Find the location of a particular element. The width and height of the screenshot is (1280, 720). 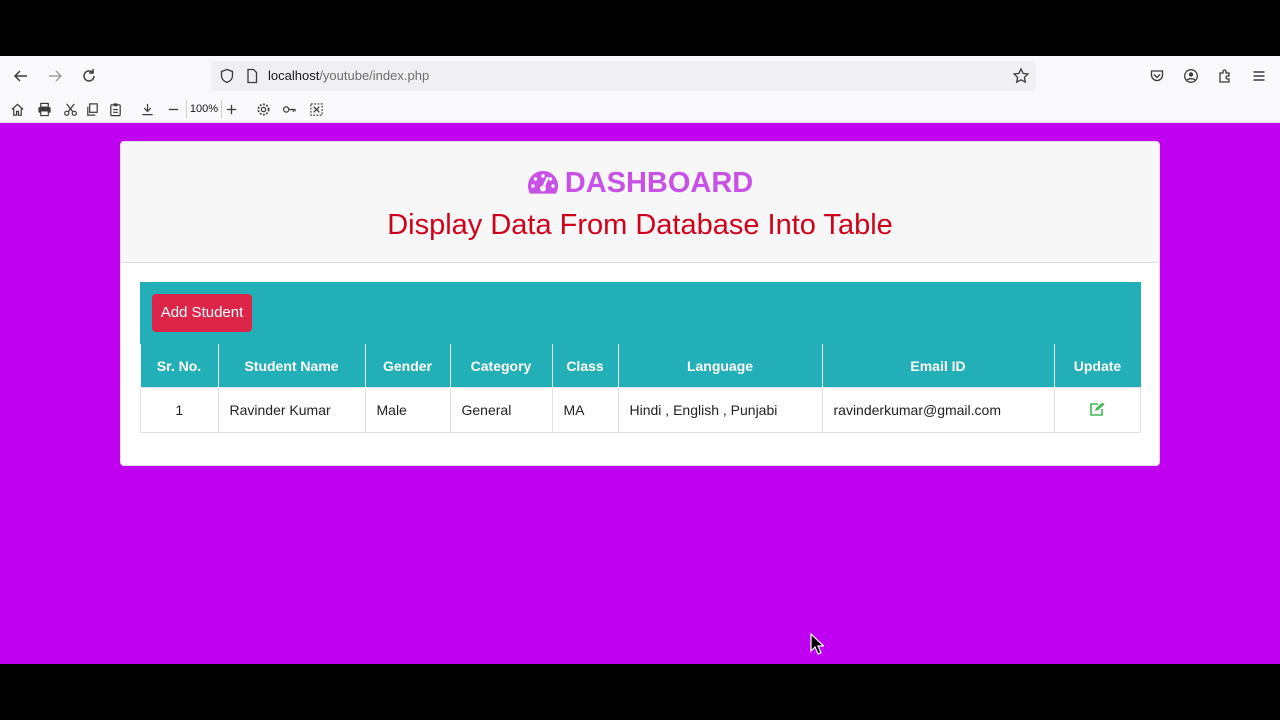

copy-icon is located at coordinates (92, 109).